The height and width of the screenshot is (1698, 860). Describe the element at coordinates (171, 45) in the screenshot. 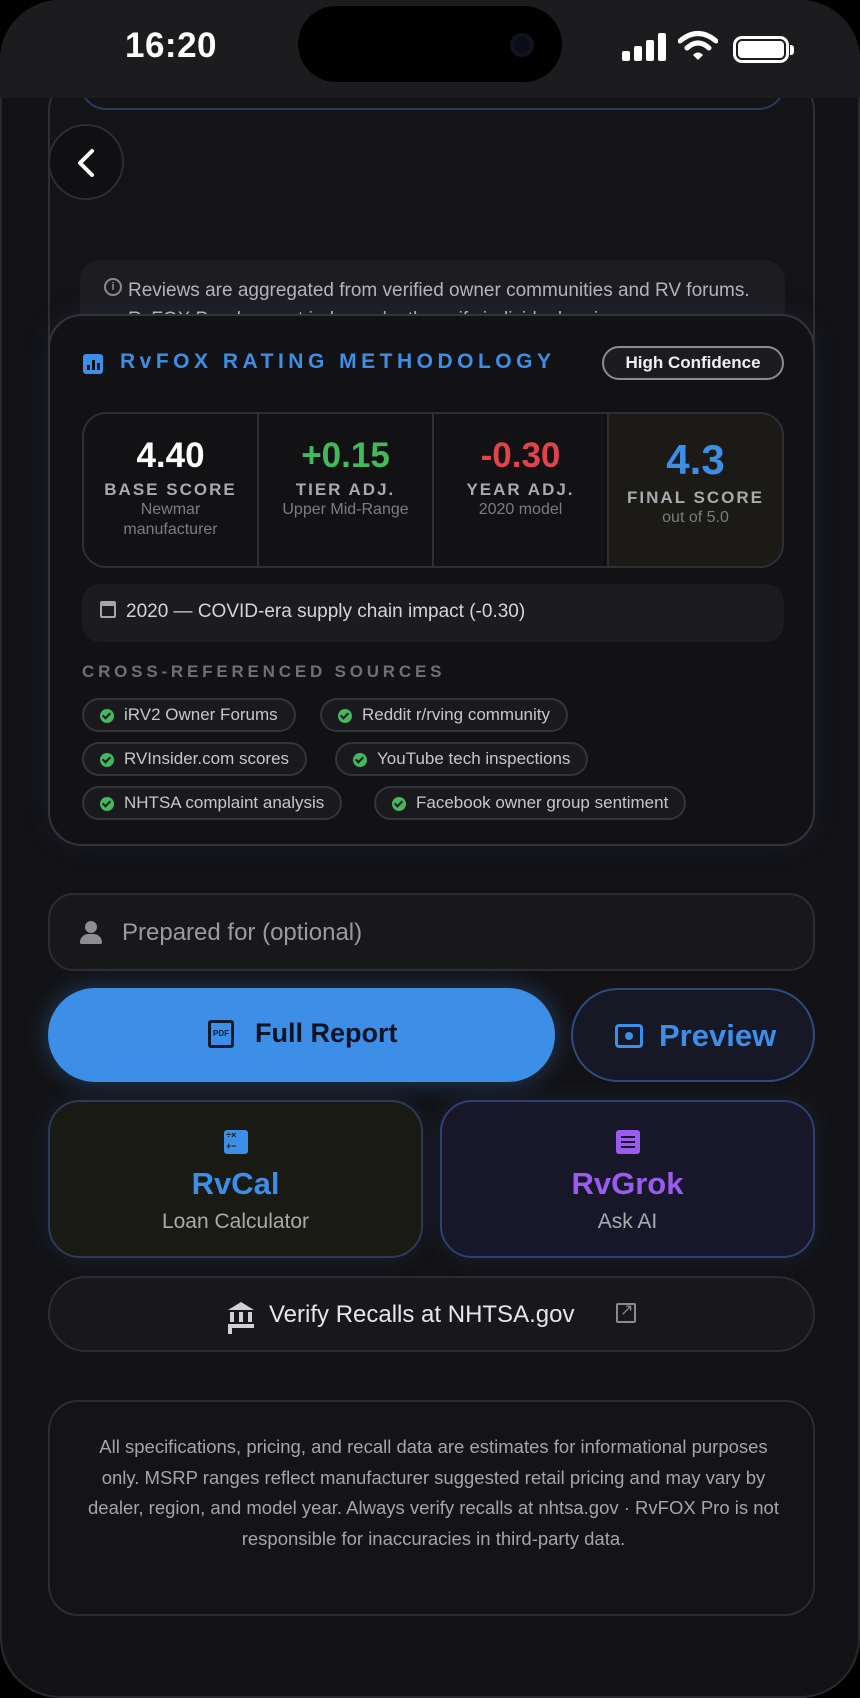

I see `status-time: 16:20` at that location.